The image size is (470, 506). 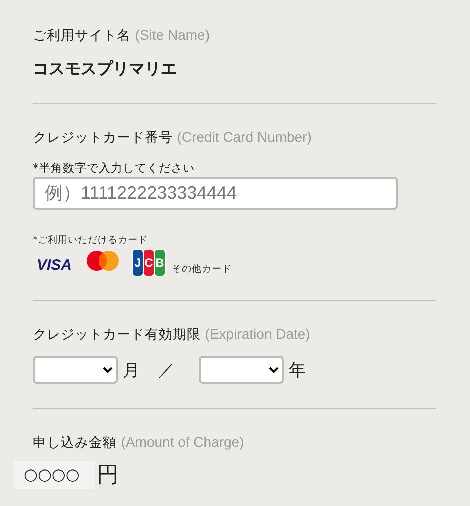 What do you see at coordinates (107, 476) in the screenshot?
I see `currency-unit: 円` at bounding box center [107, 476].